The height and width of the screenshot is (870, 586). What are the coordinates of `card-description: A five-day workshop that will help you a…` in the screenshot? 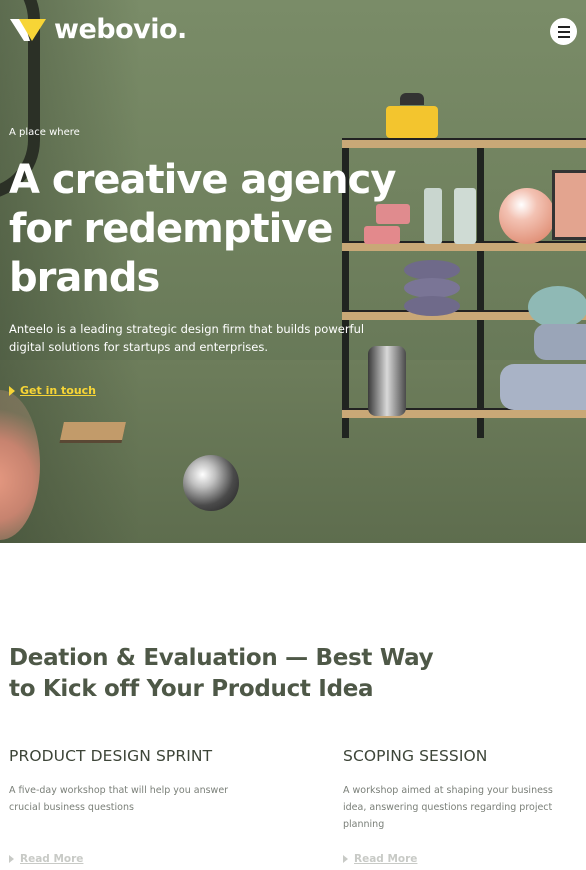 It's located at (119, 799).